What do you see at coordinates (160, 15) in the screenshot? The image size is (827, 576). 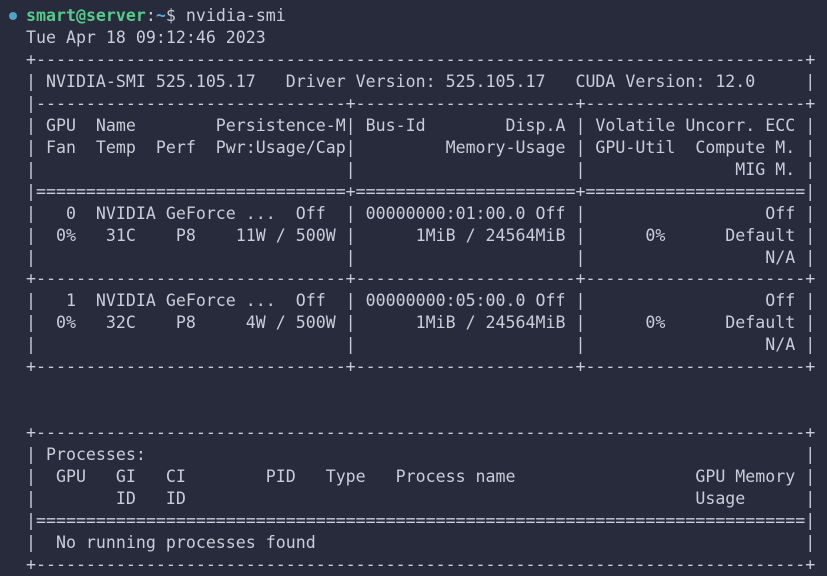 I see `prompt-path: ~` at bounding box center [160, 15].